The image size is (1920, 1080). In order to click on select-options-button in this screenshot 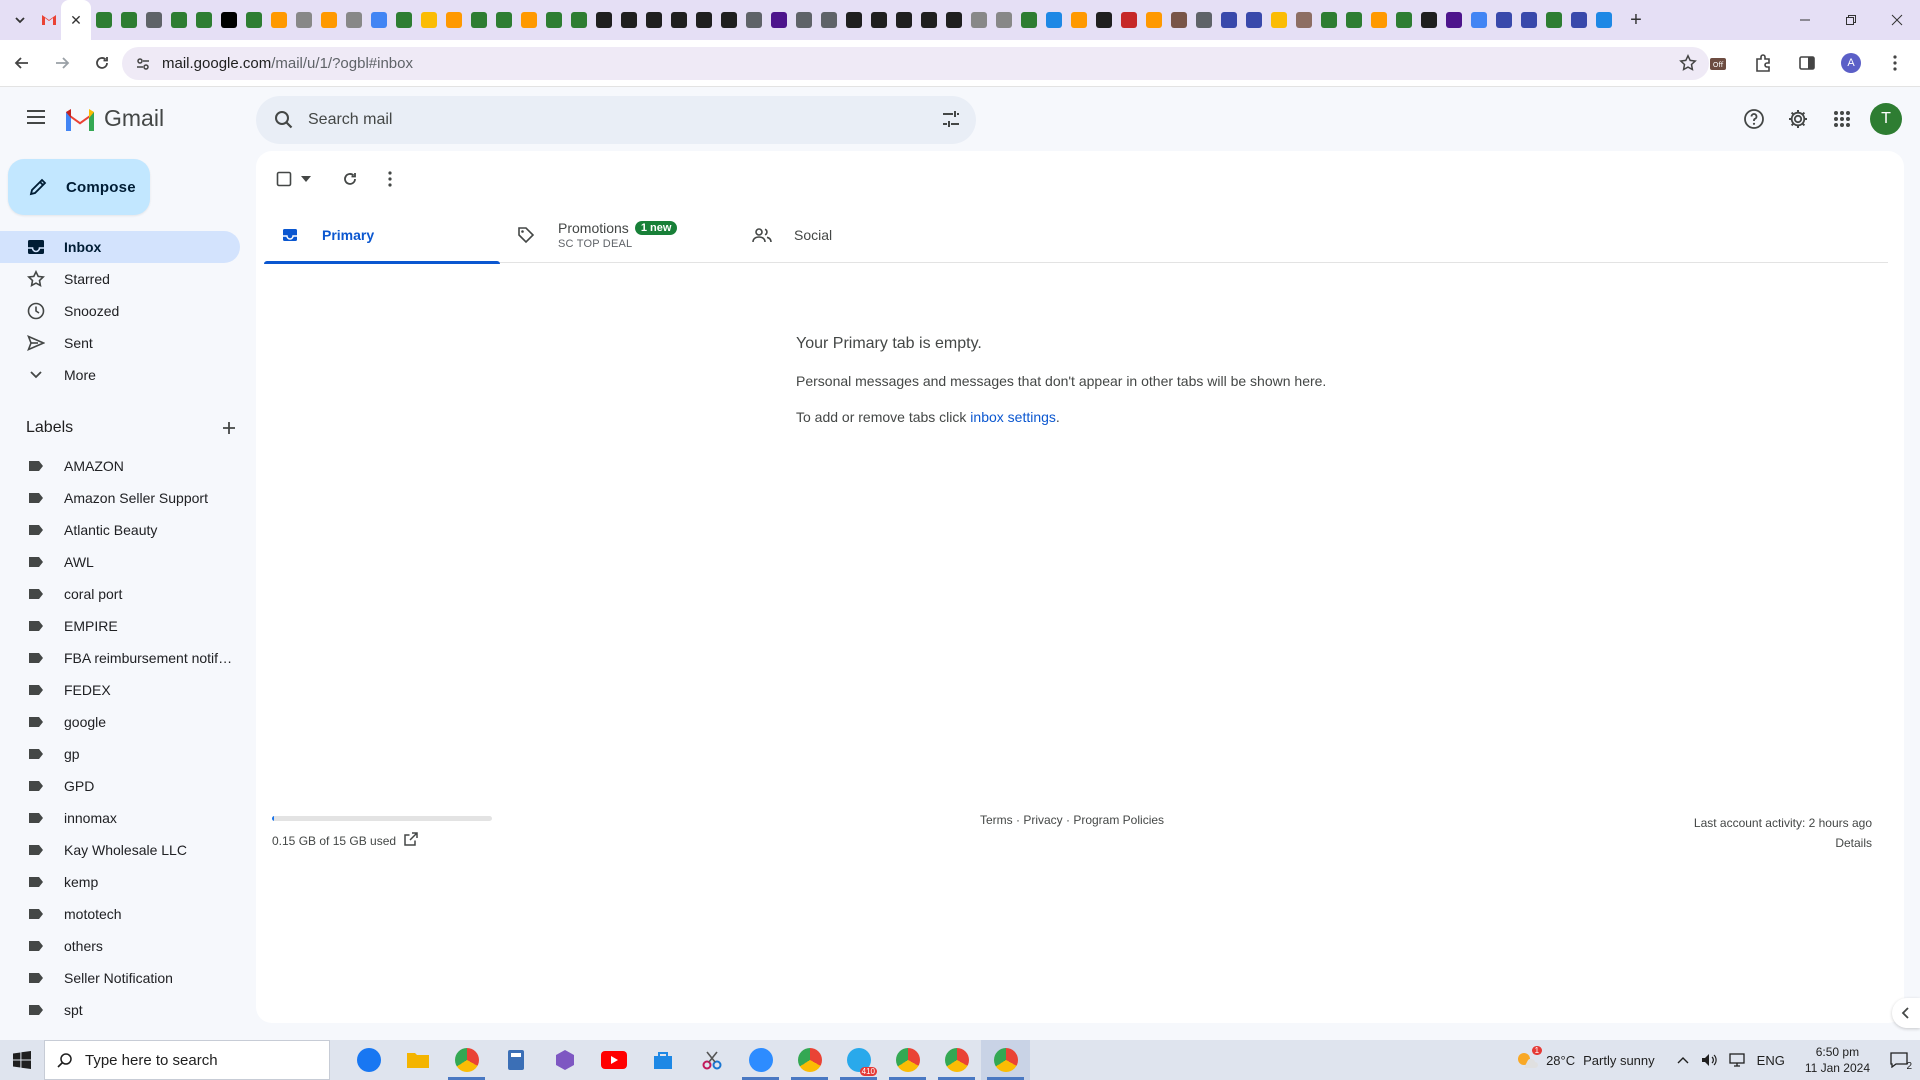, I will do `click(306, 179)`.